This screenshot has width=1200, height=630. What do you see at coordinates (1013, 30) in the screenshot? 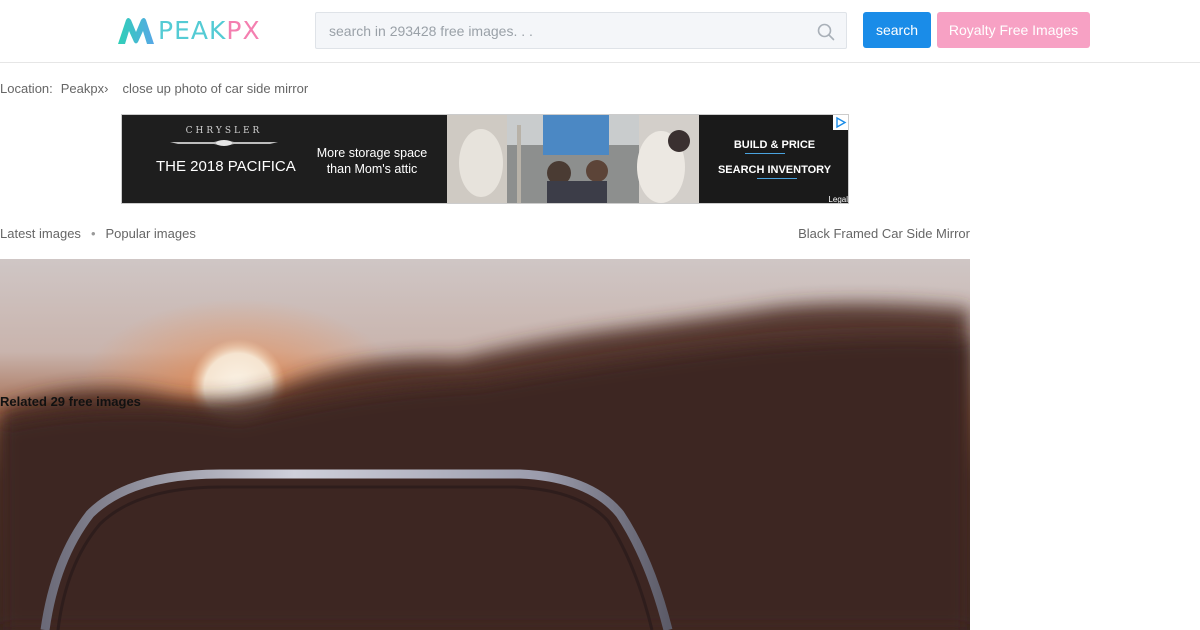
I see `royalty-free-images-button: Royalty Free Images` at bounding box center [1013, 30].